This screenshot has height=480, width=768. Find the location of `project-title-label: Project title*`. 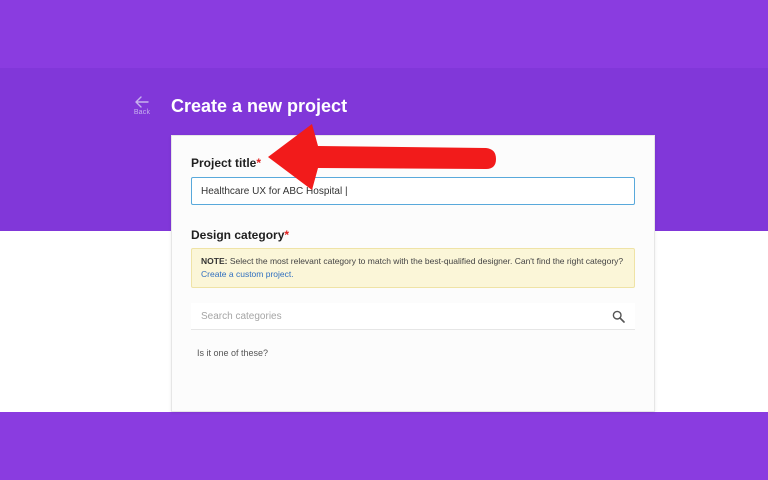

project-title-label: Project title* is located at coordinates (226, 163).